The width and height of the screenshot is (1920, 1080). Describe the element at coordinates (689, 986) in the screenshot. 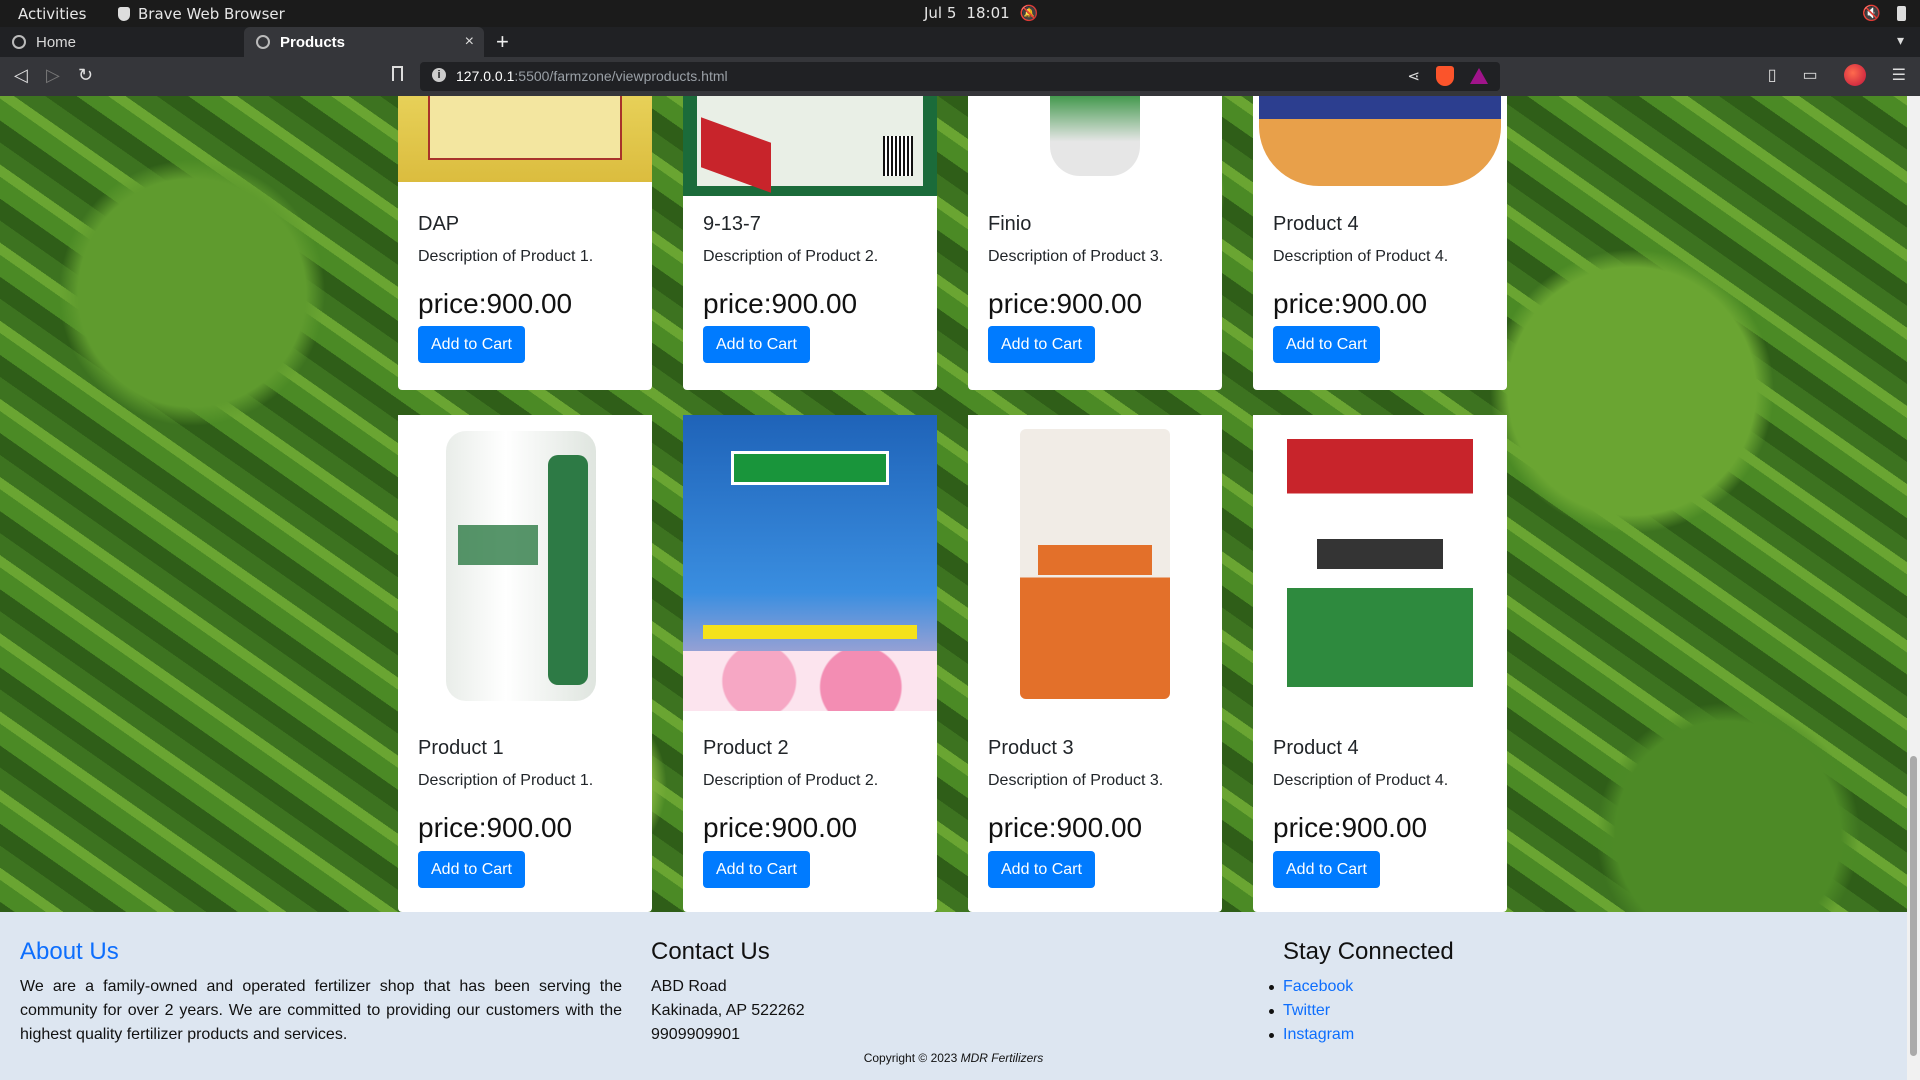

I see `contact-address: ABD Road` at that location.